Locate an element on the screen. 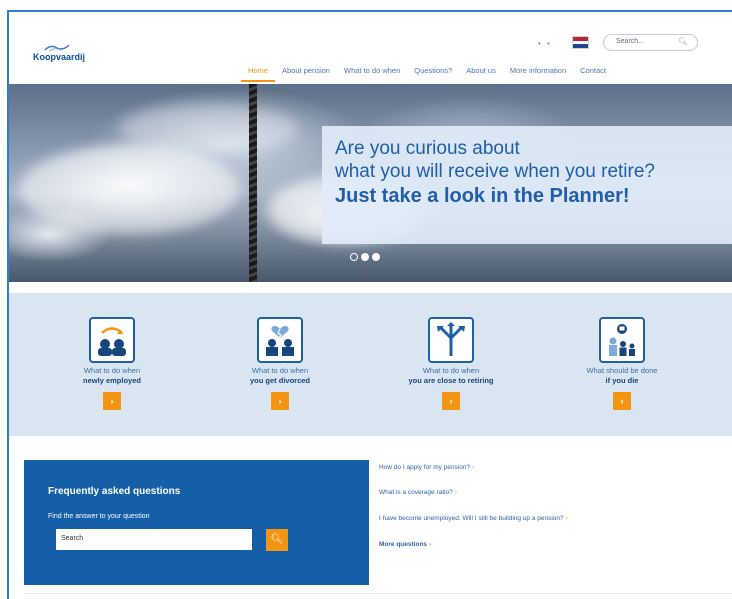 This screenshot has height=599, width=732. faq-question-link: What is a coverage ratio? › is located at coordinates (418, 492).